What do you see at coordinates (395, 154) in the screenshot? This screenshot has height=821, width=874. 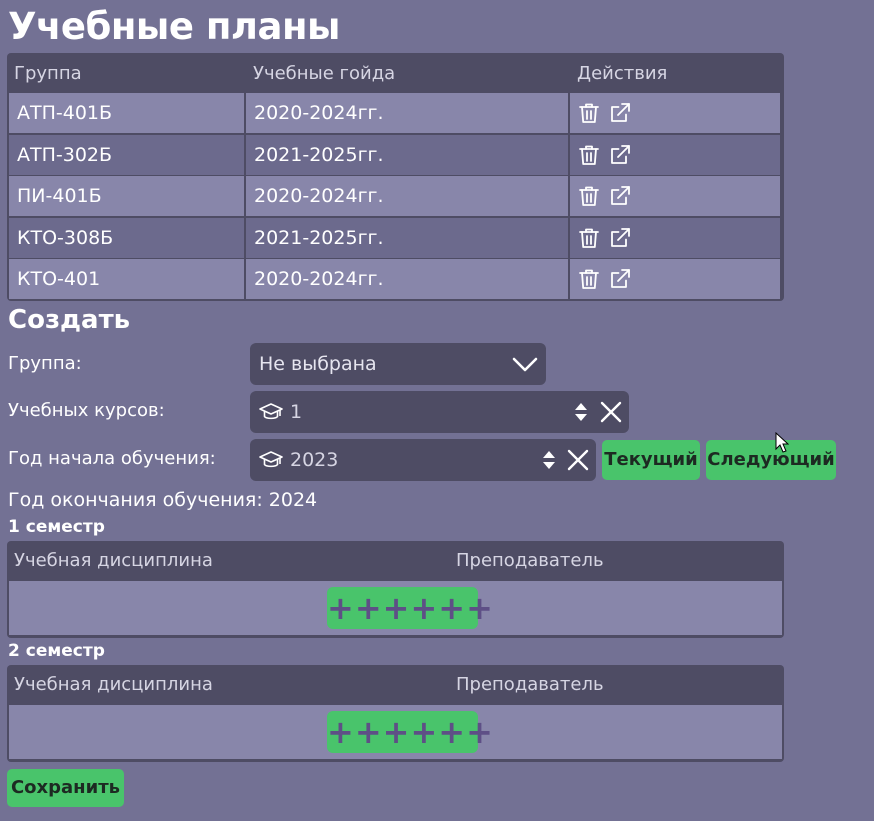 I see `table-row: АТП-302Б 2021-2025гг.` at bounding box center [395, 154].